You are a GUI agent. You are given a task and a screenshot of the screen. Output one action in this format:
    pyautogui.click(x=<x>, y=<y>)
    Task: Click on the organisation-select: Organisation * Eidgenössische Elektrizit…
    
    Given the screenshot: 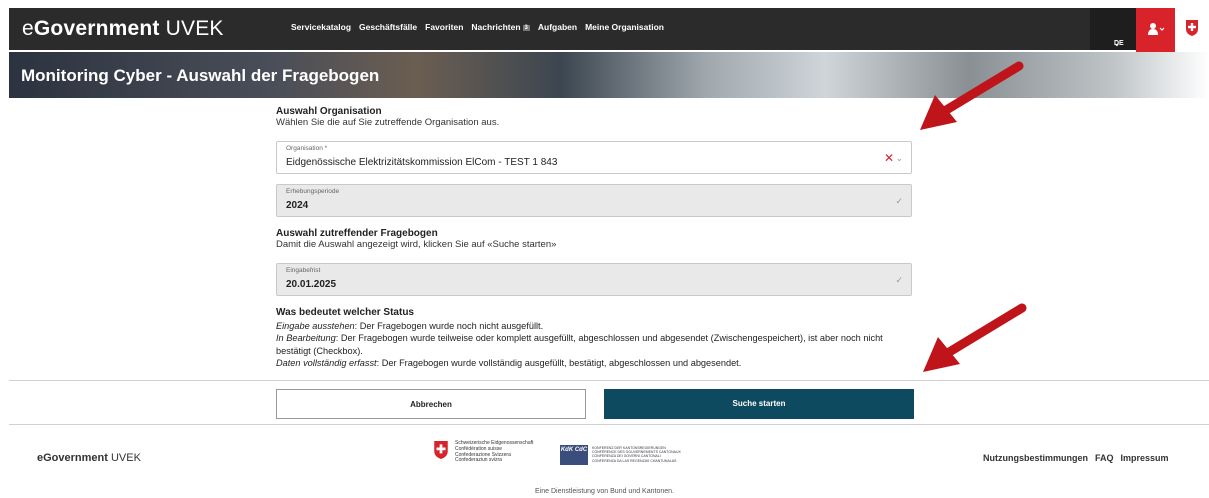 What is the action you would take?
    pyautogui.click(x=594, y=157)
    